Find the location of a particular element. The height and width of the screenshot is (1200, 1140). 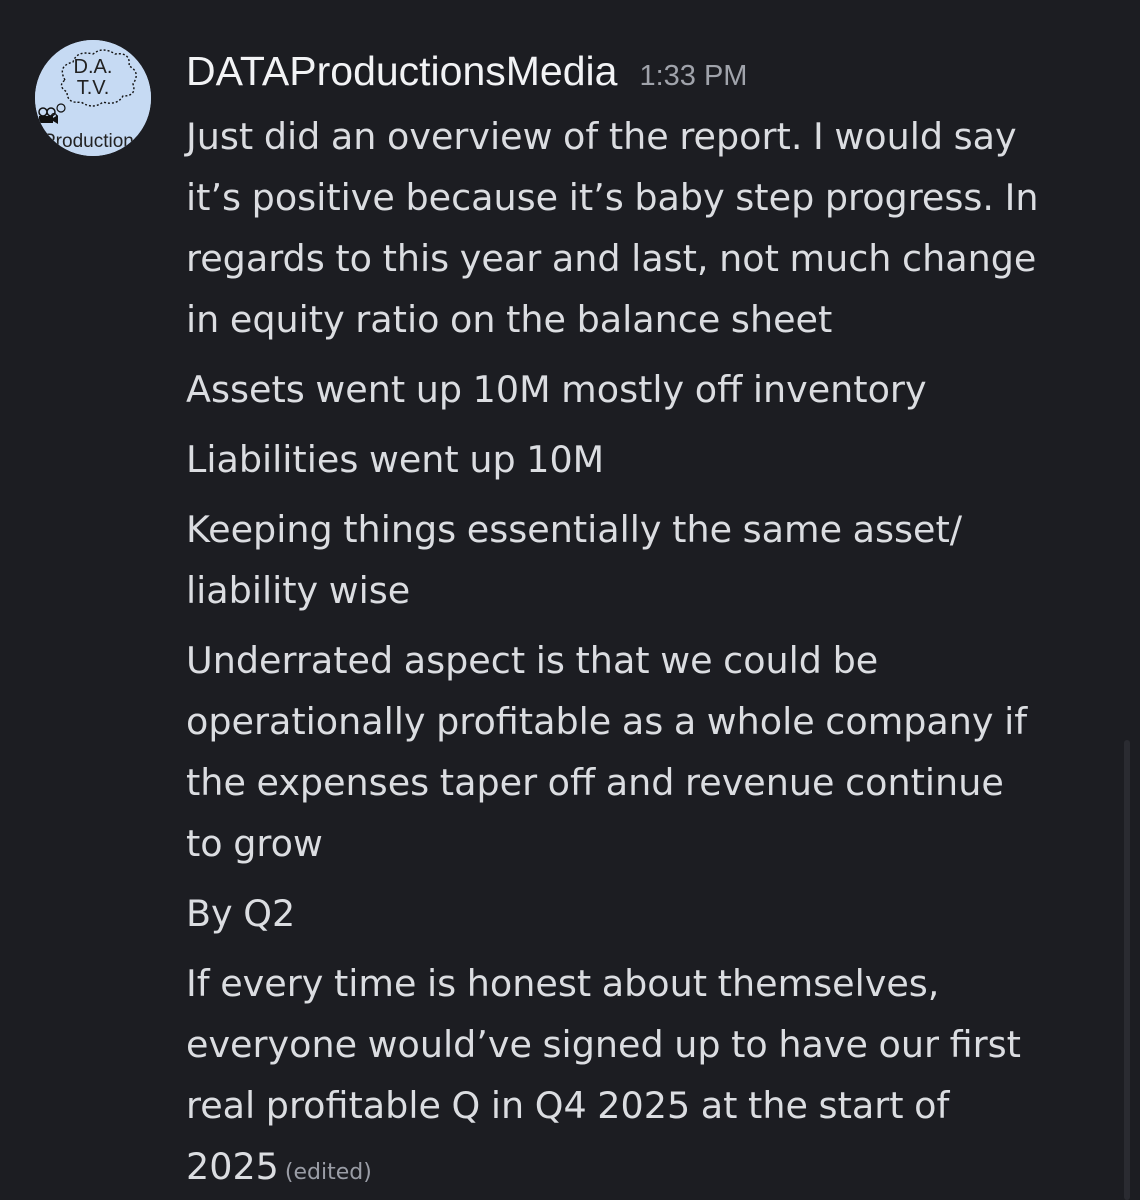

scrollbar is located at coordinates (1127, 970).